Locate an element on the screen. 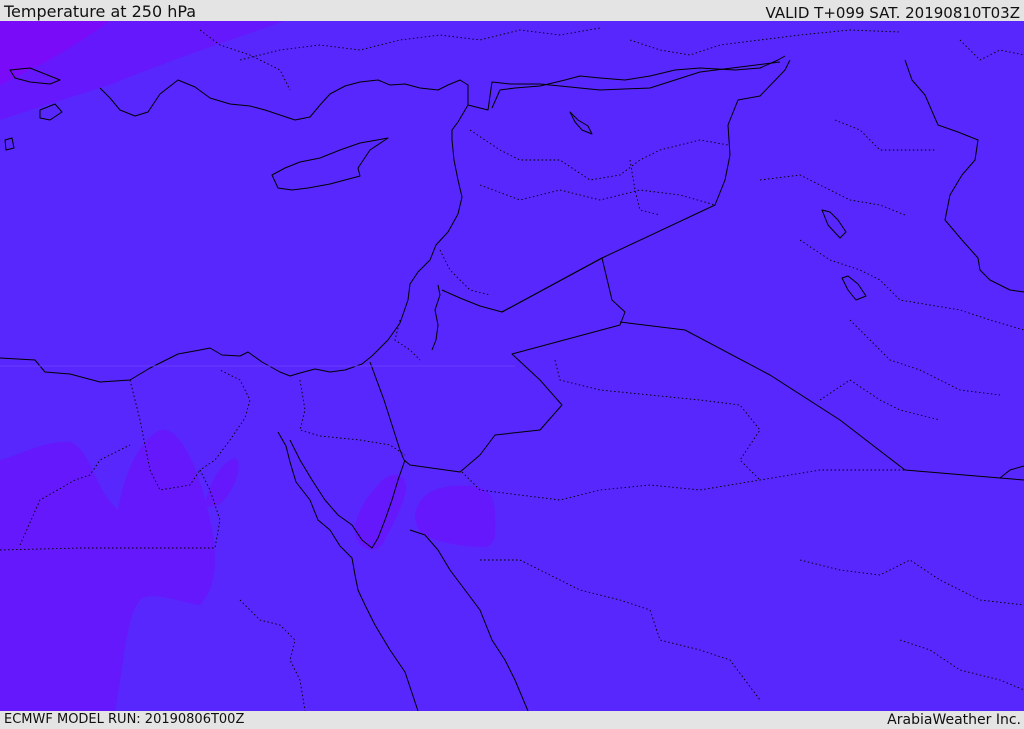  model-run-label: ECMWF MODEL RUN: 20190806T00Z is located at coordinates (124, 719).